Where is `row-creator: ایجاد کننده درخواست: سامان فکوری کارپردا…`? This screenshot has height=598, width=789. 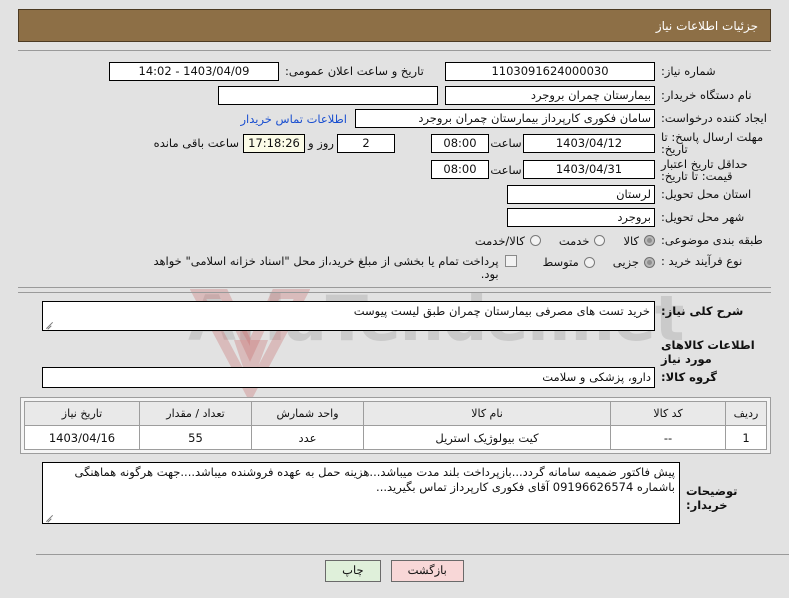
row-creator: ایجاد کننده درخواست: سامان فکوری کارپردا… is located at coordinates (394, 118).